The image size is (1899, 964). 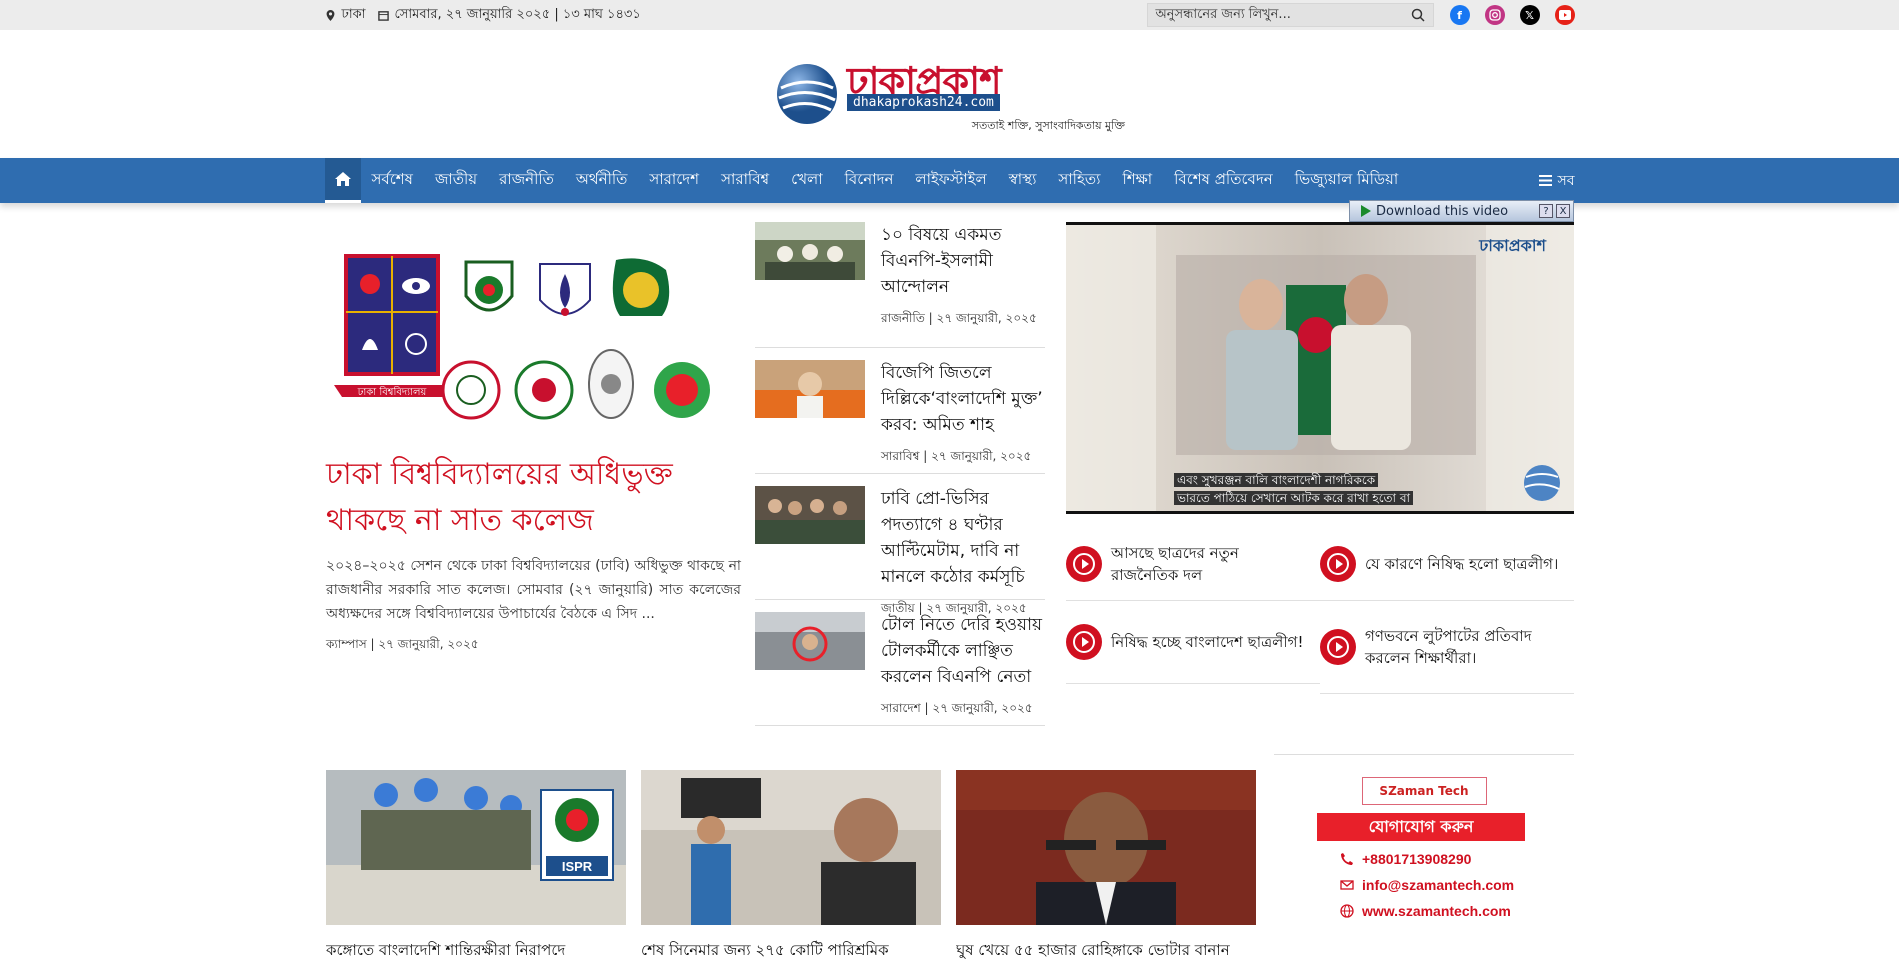 What do you see at coordinates (1223, 180) in the screenshot?
I see `nav-item-special-report: বিশেষ প্রতিবেদন` at bounding box center [1223, 180].